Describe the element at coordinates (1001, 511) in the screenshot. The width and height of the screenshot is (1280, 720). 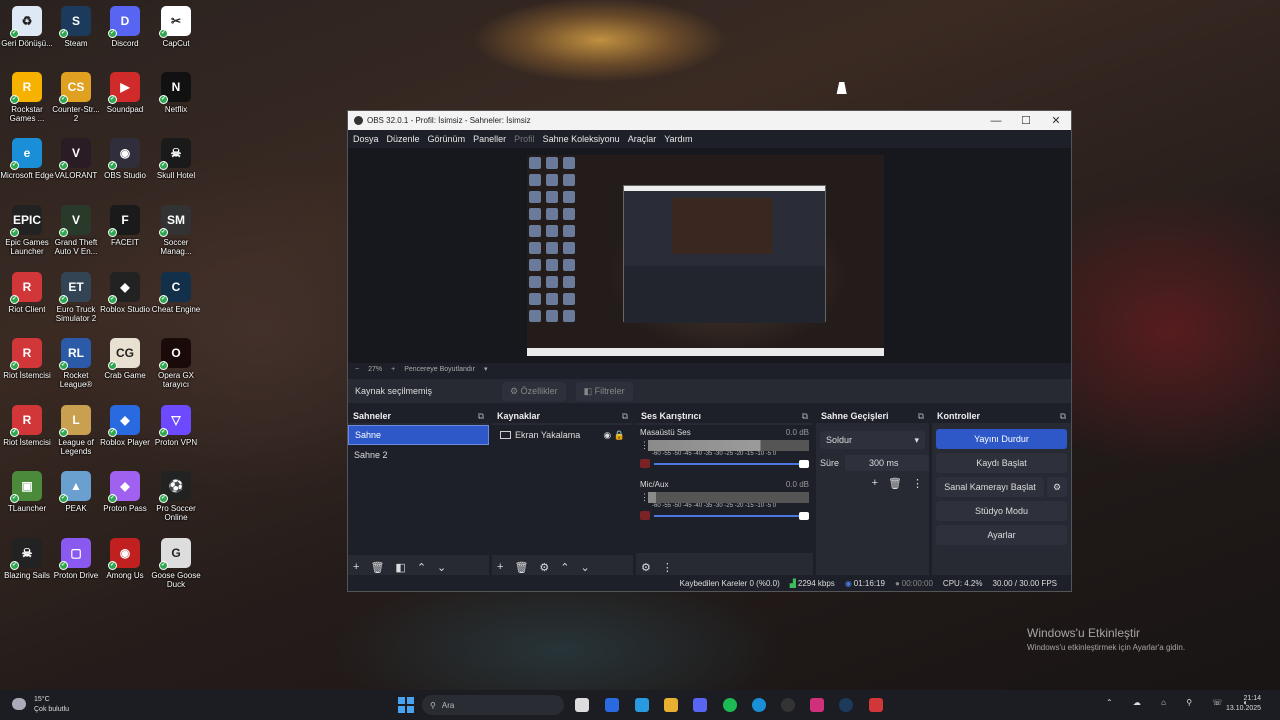
I see `studio-mode-button: Stüdyo Modu` at that location.